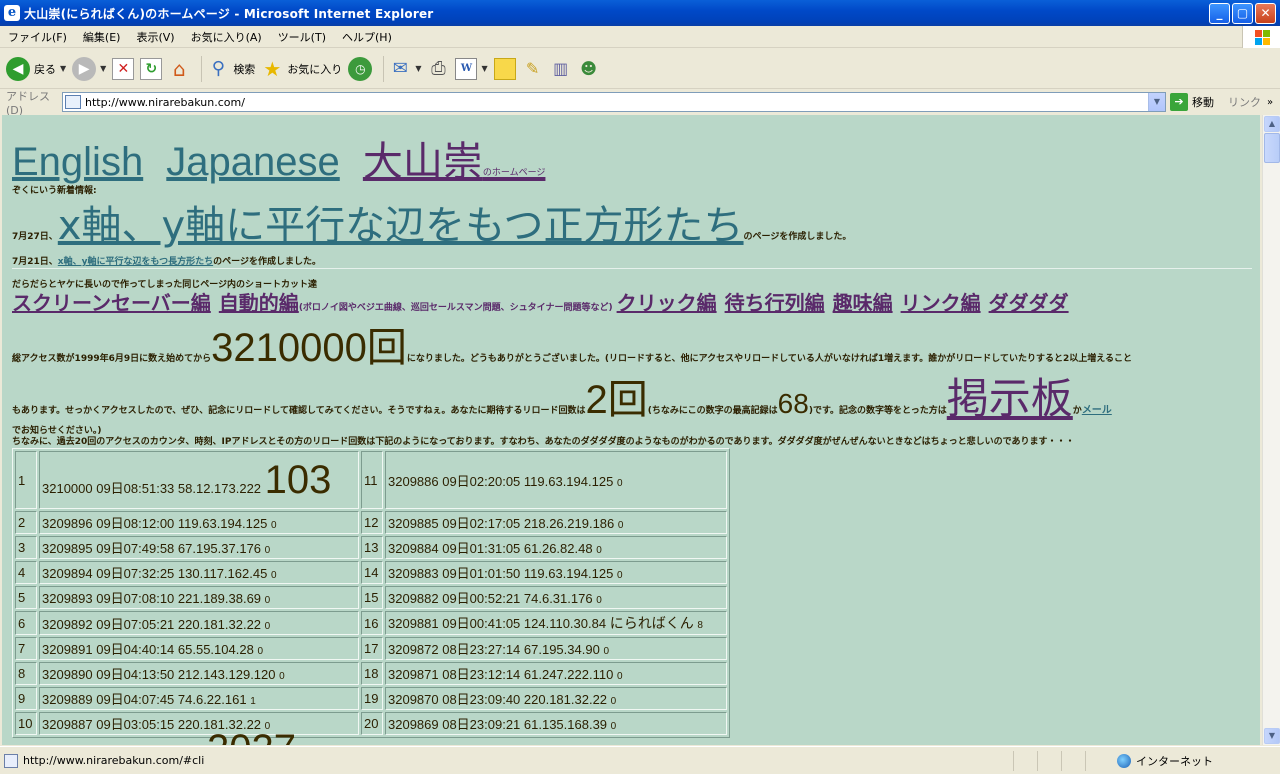 The height and width of the screenshot is (774, 1280). What do you see at coordinates (12, 13) in the screenshot?
I see `ie-page-icon: e` at bounding box center [12, 13].